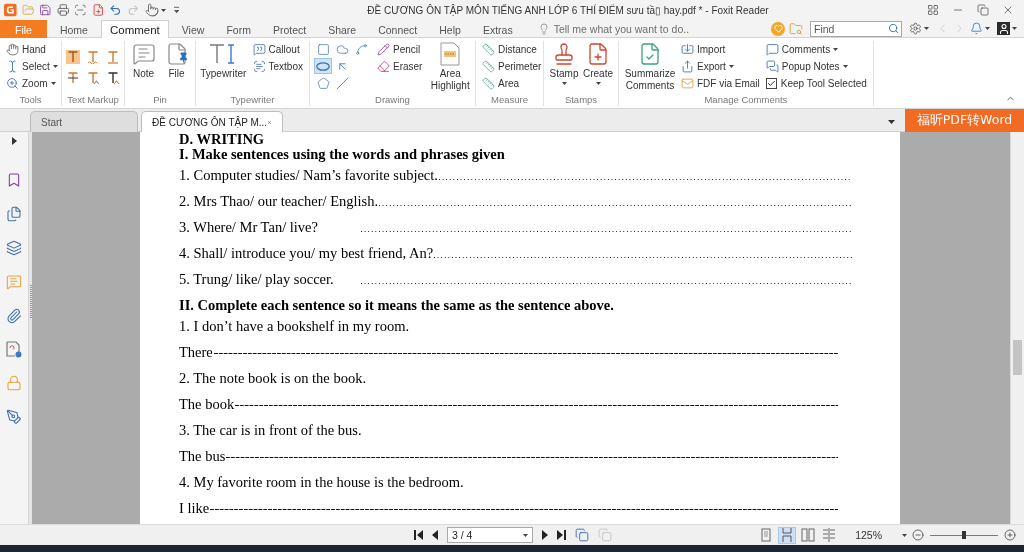 The width and height of the screenshot is (1024, 552). Describe the element at coordinates (891, 122) in the screenshot. I see `tab-list-icon` at that location.